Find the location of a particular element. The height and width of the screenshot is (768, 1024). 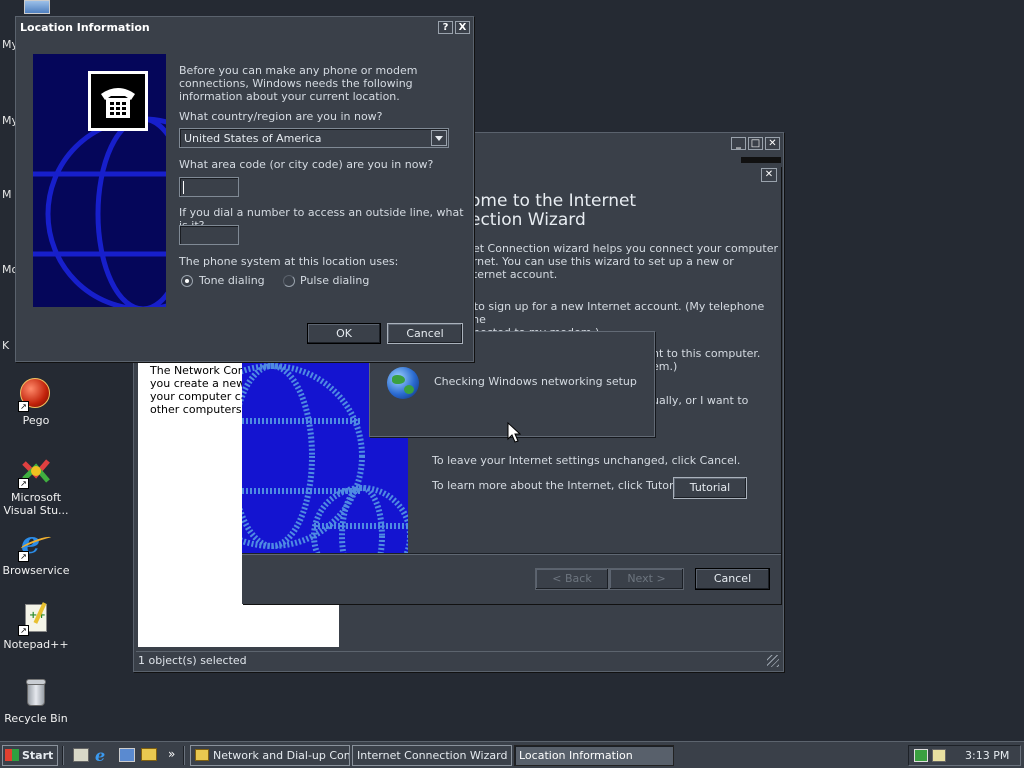

option-line: nt to this computer. is located at coordinates (706, 353).